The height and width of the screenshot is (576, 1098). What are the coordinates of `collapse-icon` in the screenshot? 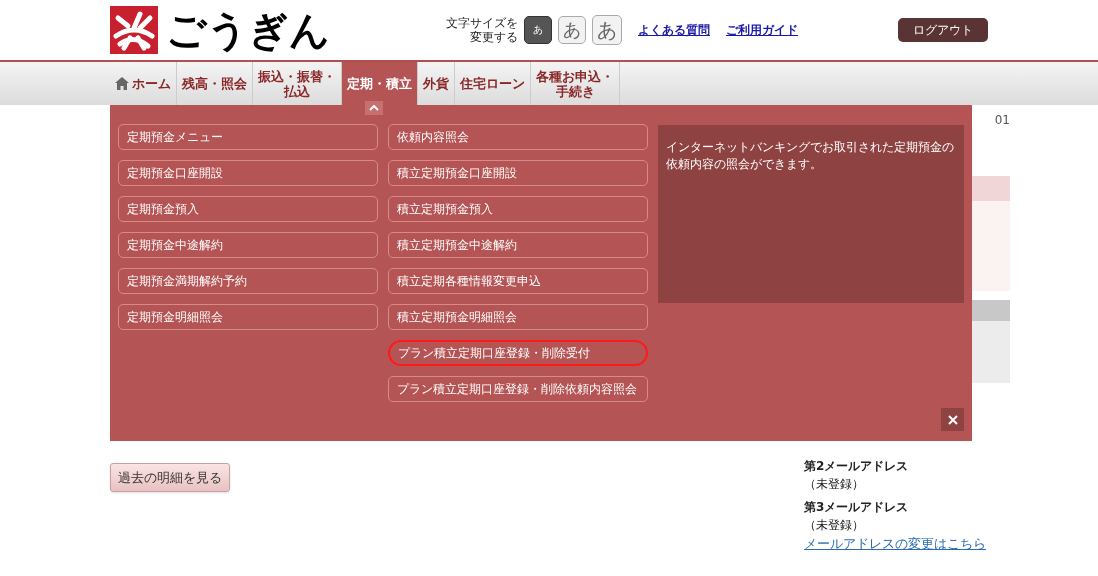 It's located at (374, 108).